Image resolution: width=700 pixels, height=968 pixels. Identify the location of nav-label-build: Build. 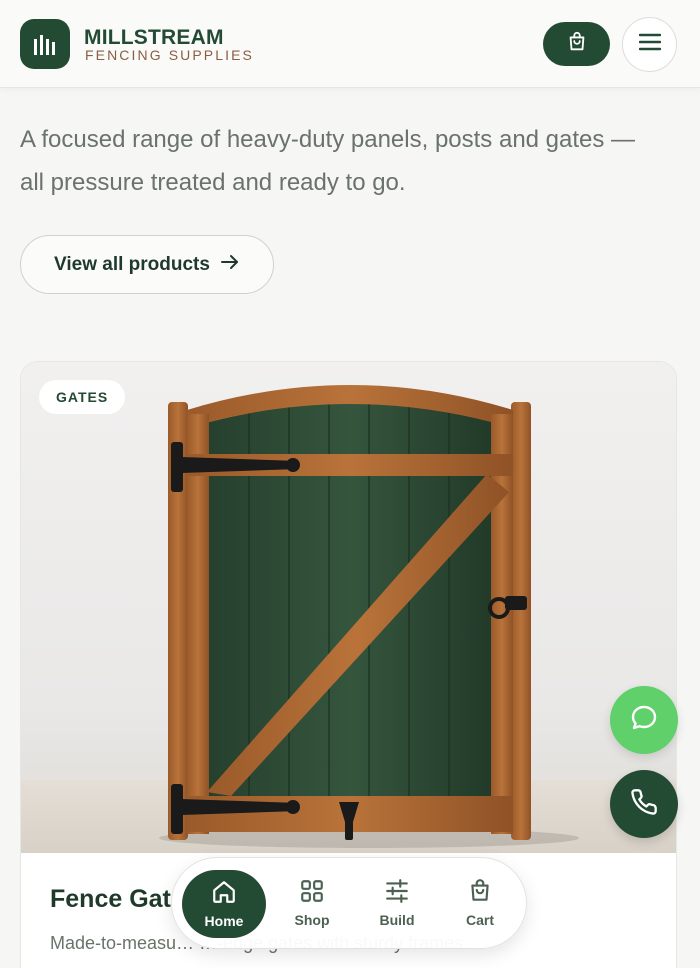
(397, 920).